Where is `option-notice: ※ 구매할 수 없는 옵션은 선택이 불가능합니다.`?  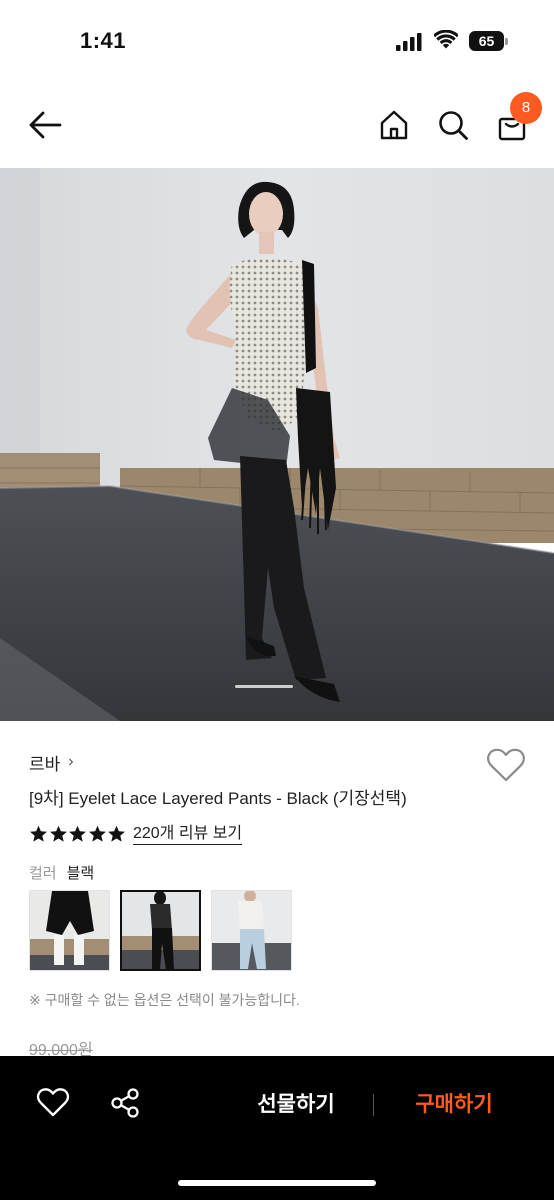 option-notice: ※ 구매할 수 없는 옵션은 선택이 불가능합니다. is located at coordinates (164, 1000).